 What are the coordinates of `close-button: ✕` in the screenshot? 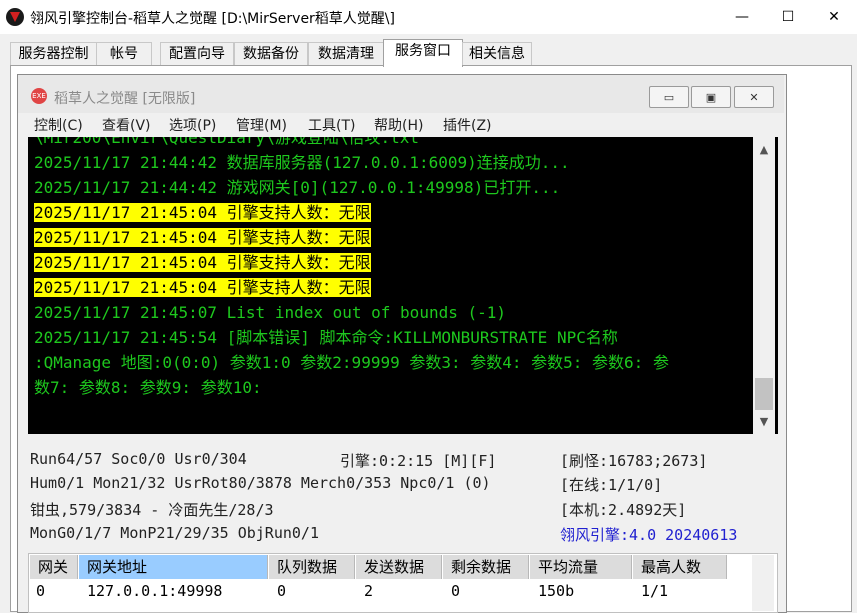 It's located at (834, 17).